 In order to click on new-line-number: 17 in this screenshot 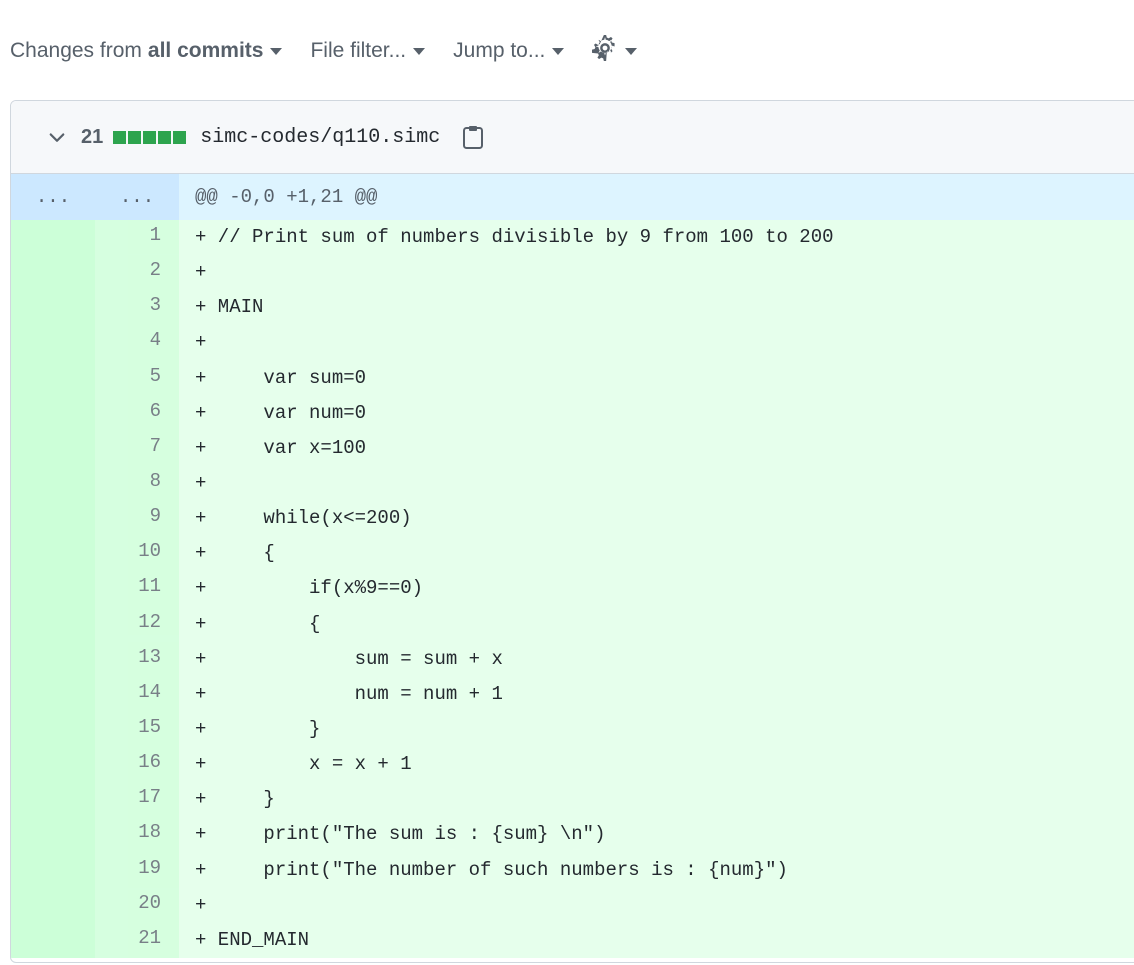, I will do `click(137, 800)`.